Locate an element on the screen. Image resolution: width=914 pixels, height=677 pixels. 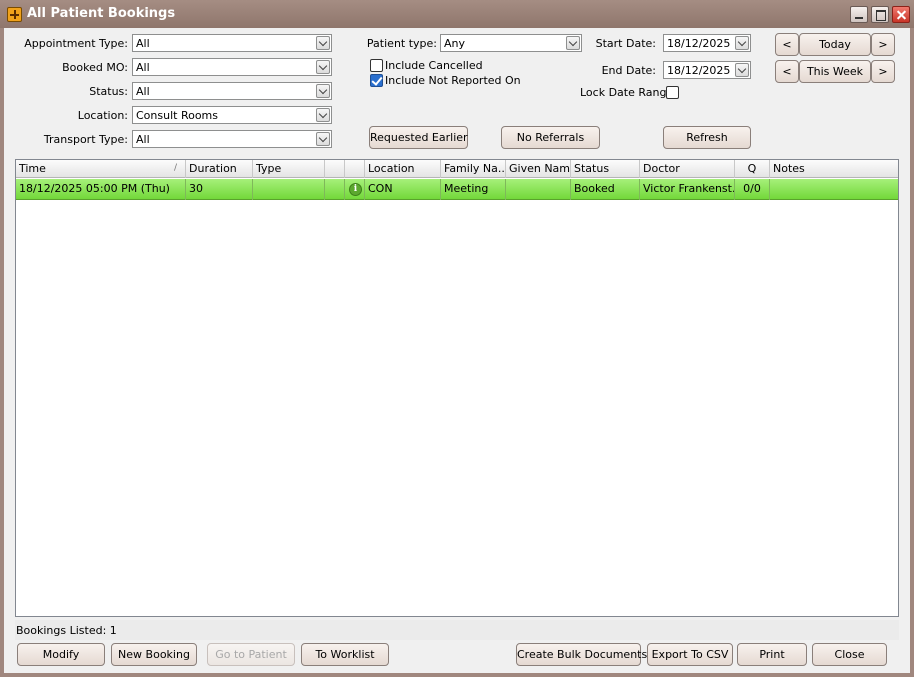
column-header-type: Type is located at coordinates (289, 169).